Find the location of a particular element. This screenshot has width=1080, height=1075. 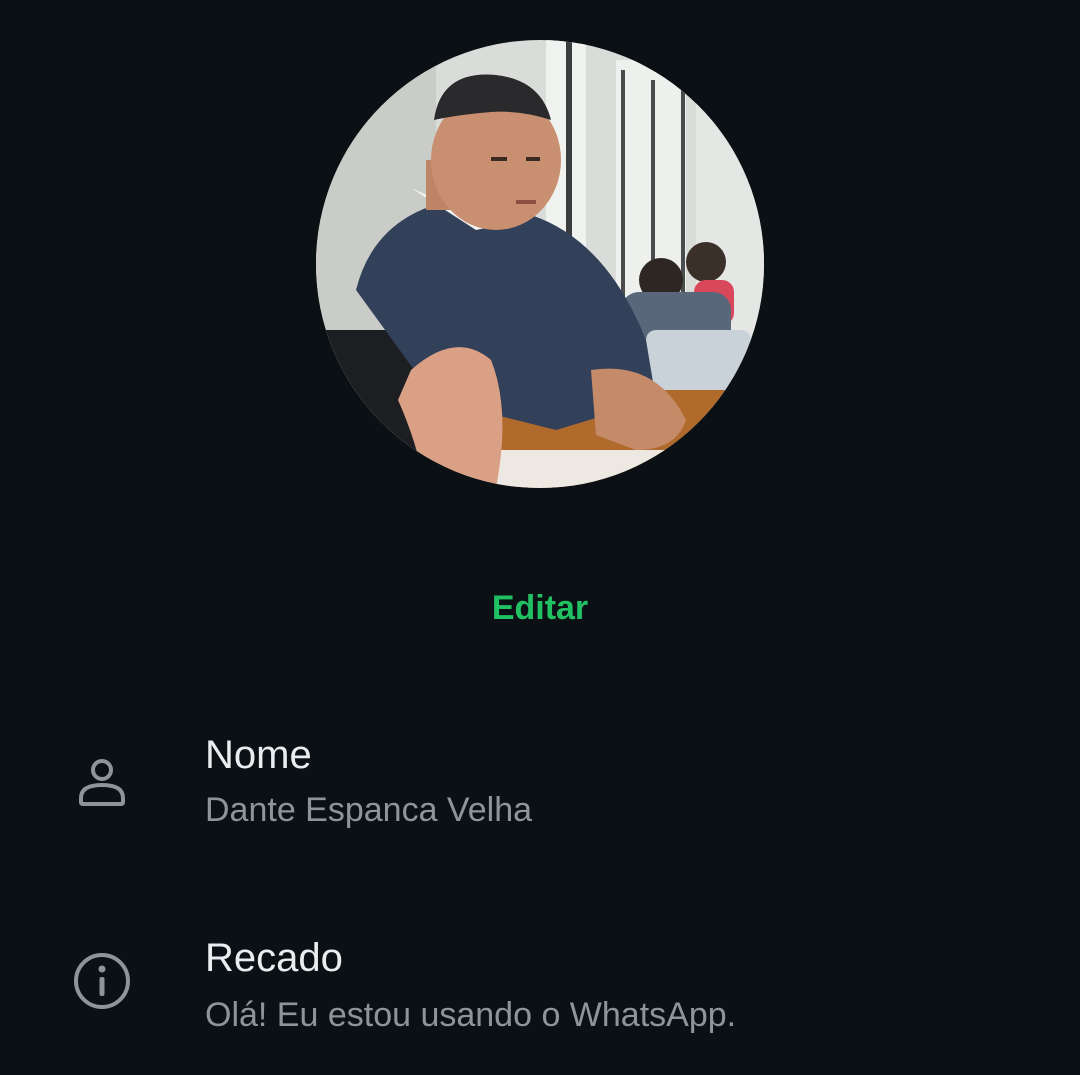

about-row: Recado Olá! Eu estou usando o WhatsApp. is located at coordinates (540, 1000).